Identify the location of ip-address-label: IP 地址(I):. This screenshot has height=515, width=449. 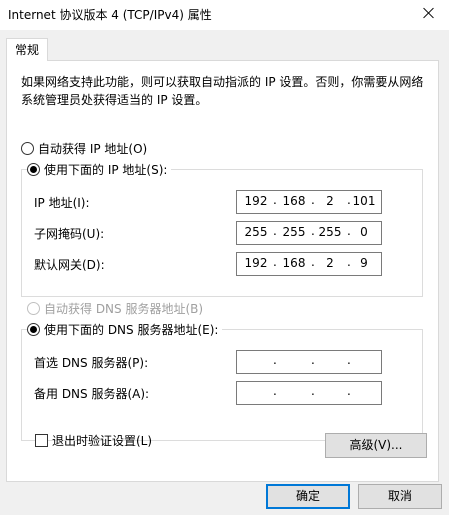
(62, 203).